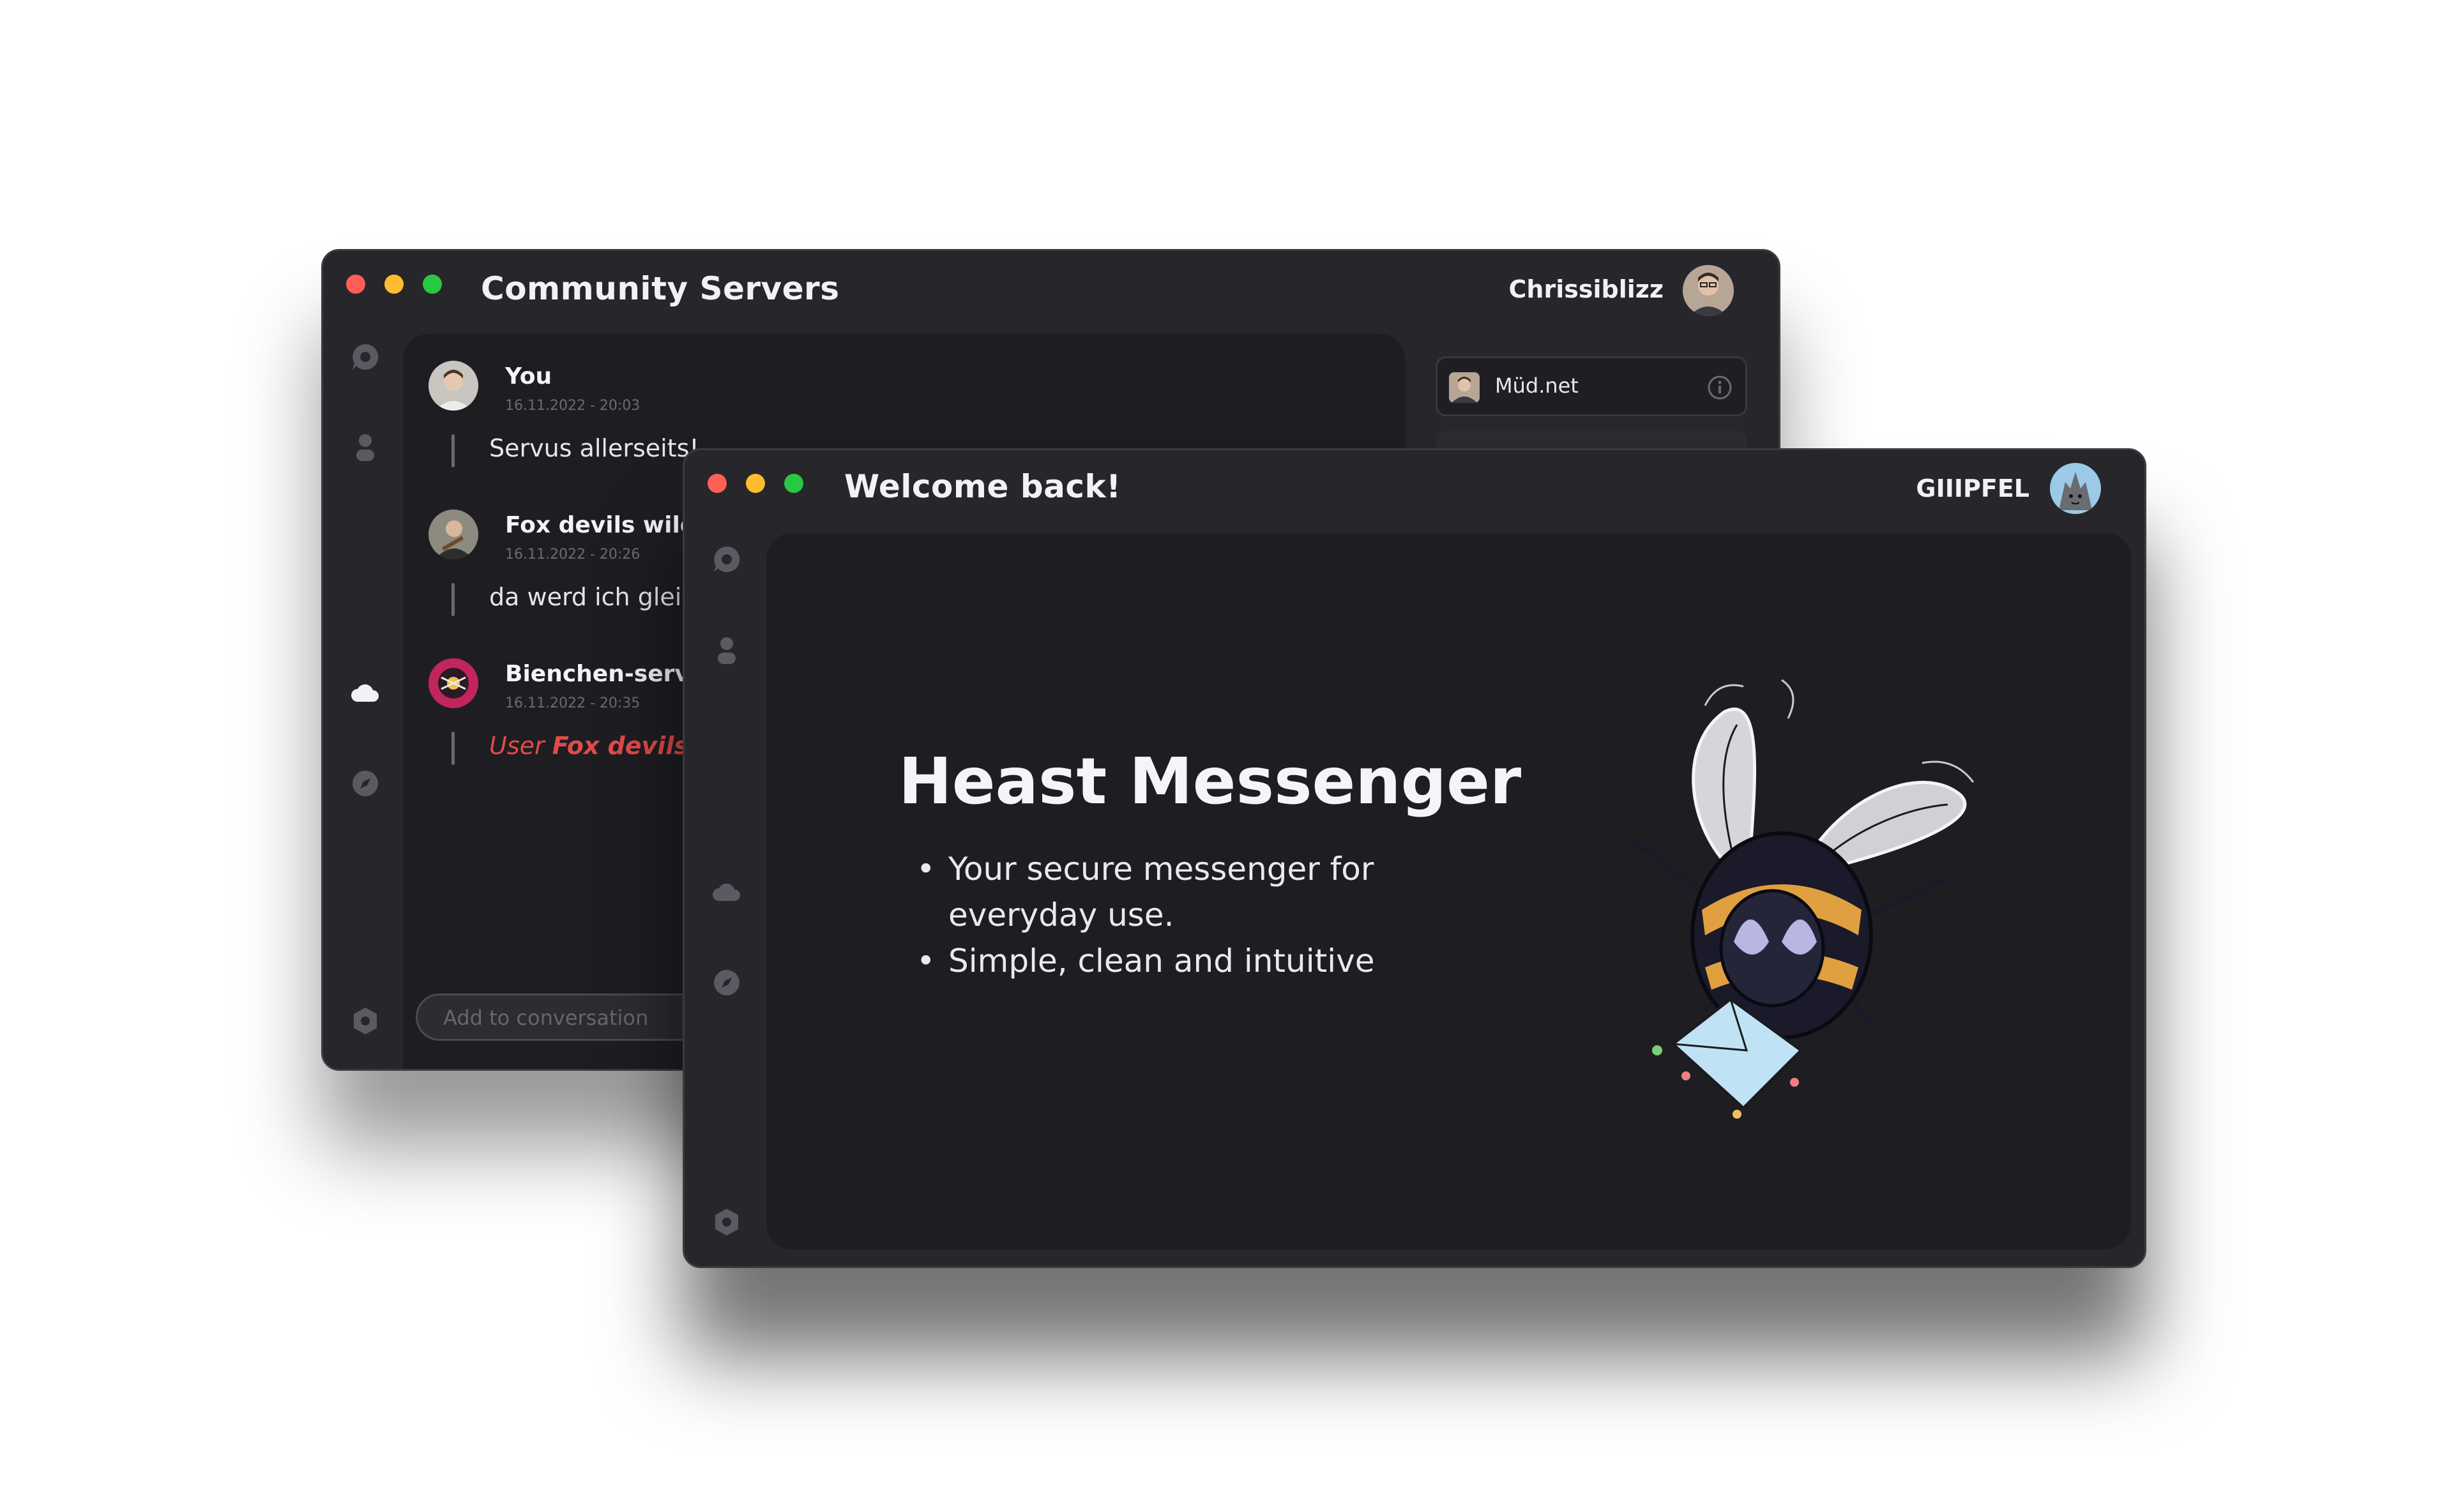  Describe the element at coordinates (1788, 897) in the screenshot. I see `bee-mascot-illustration` at that location.